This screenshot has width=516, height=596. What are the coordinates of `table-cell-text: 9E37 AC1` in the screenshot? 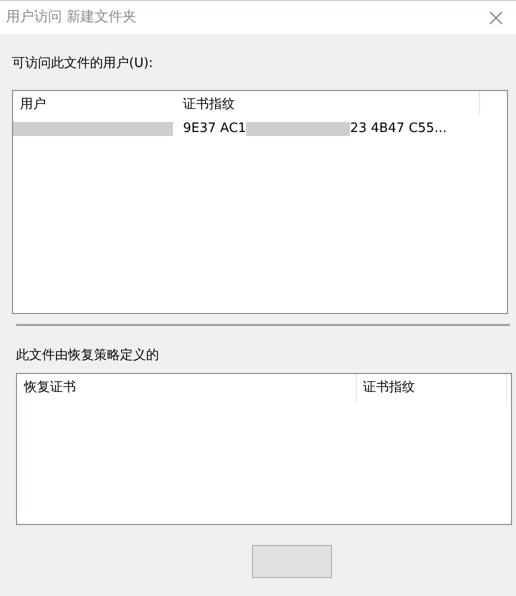 It's located at (214, 129).